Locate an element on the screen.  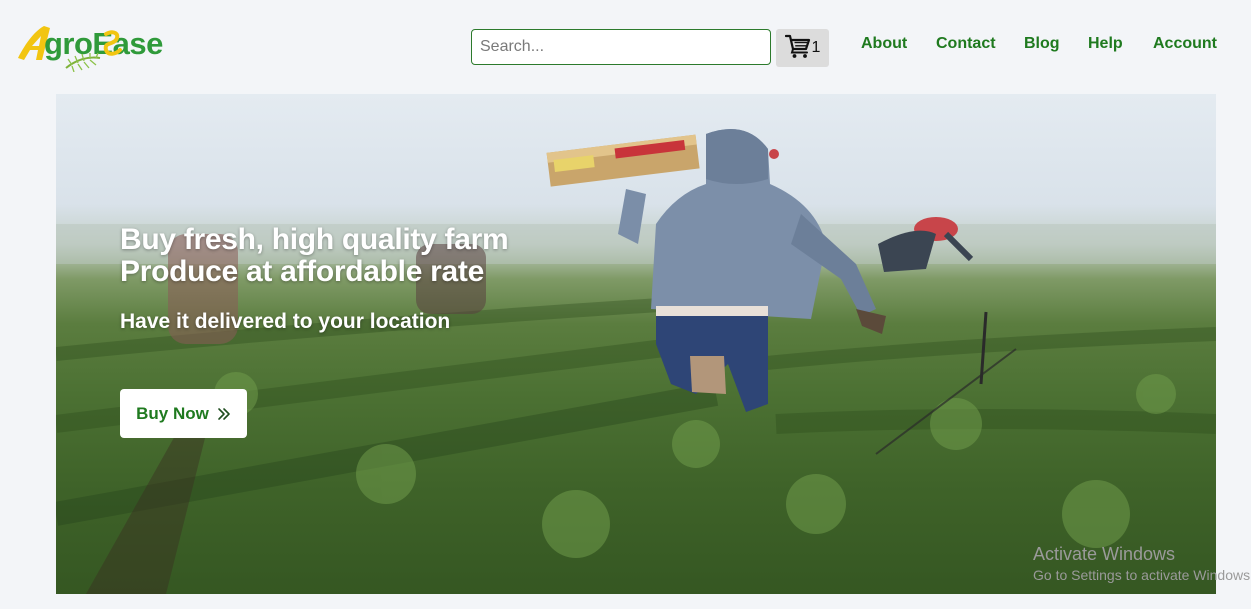
brand-logo: groEase is located at coordinates (105, 46).